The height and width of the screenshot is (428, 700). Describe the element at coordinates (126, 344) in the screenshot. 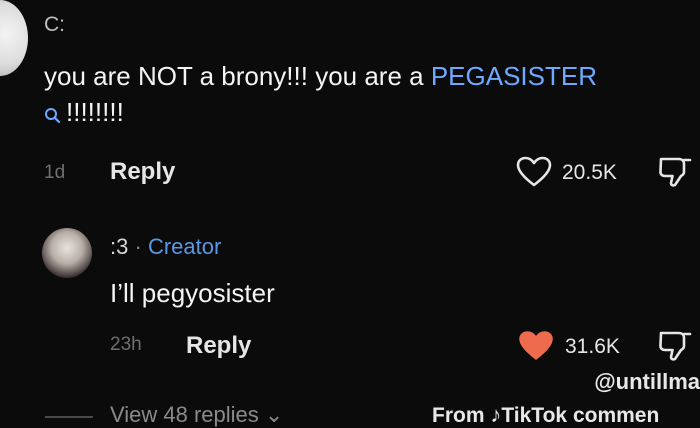

I see `reply-timestamp: 23h` at that location.